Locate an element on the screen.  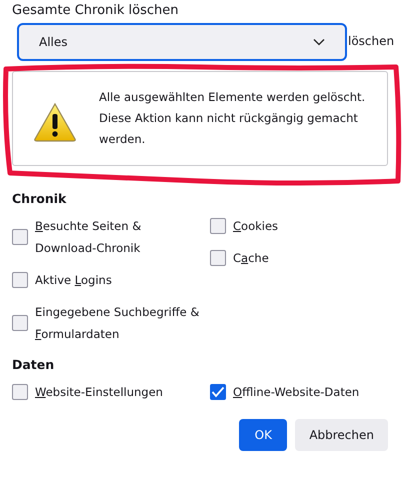
checkbox-option: Website-Einstellungen is located at coordinates (111, 392).